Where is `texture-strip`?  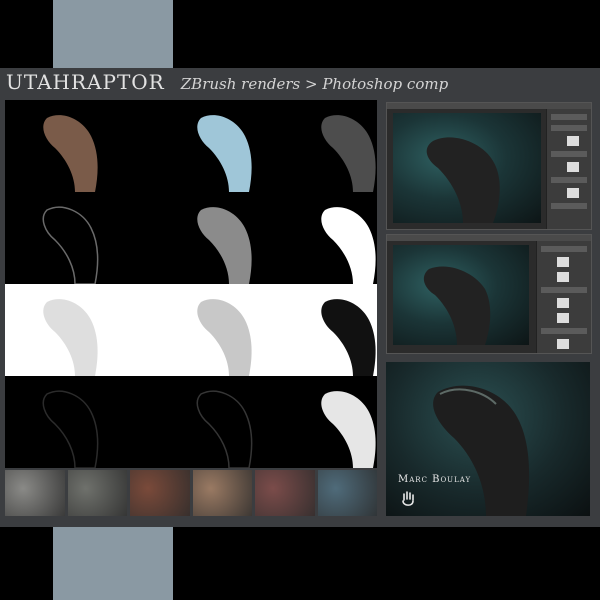
texture-strip is located at coordinates (191, 493).